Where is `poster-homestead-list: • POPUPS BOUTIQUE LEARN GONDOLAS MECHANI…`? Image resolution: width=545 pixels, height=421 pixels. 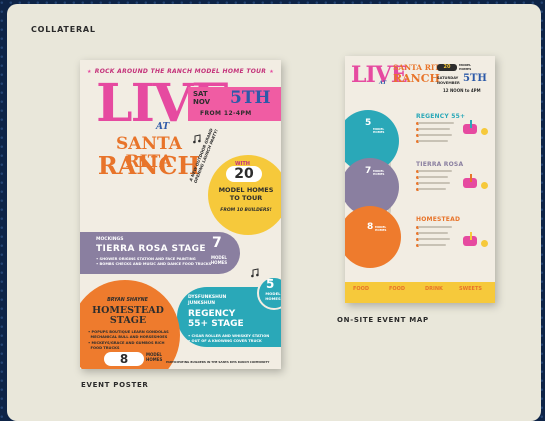 poster-homestead-list: • POPUPS BOUTIQUE LEARN GONDOLAS MECHANI… is located at coordinates (128, 340).